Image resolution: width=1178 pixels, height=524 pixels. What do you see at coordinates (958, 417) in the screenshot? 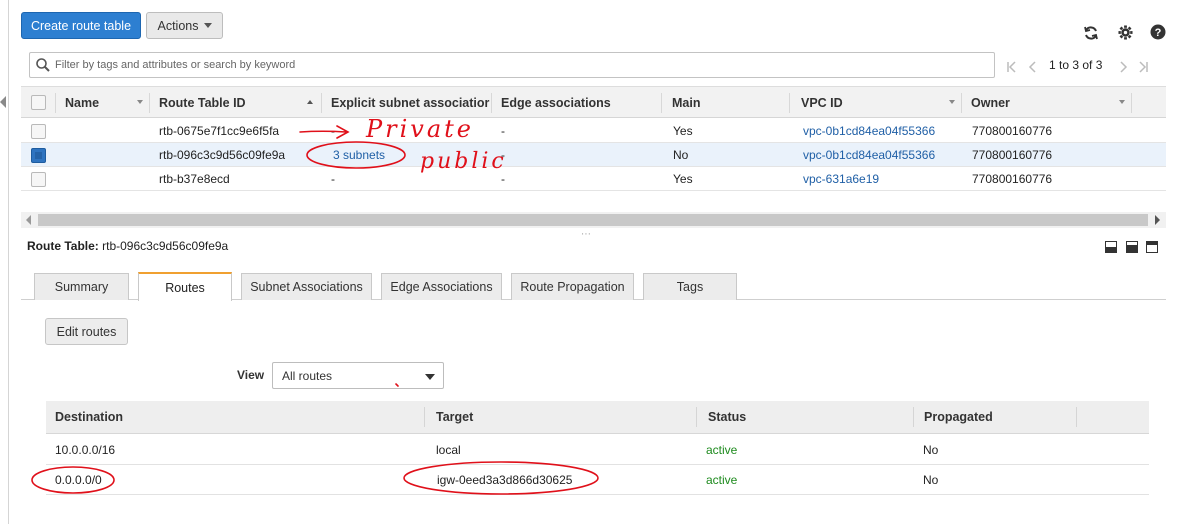
I see `col-propagated: Propagated` at bounding box center [958, 417].